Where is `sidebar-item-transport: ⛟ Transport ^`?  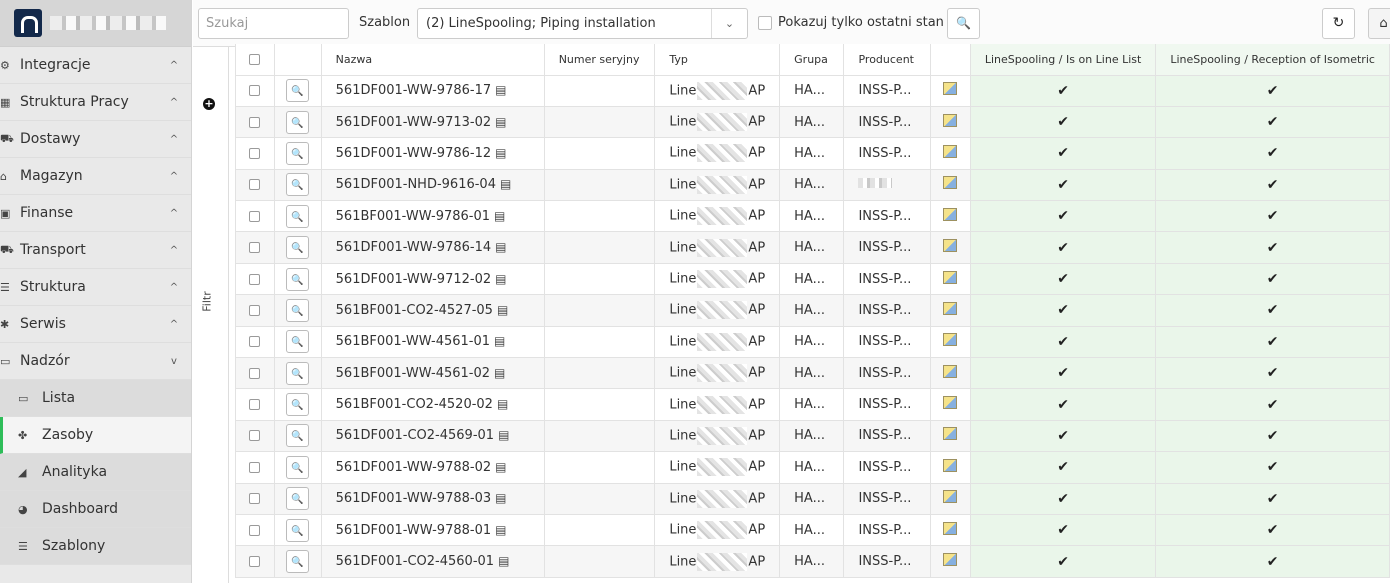 sidebar-item-transport: ⛟ Transport ^ is located at coordinates (95, 250).